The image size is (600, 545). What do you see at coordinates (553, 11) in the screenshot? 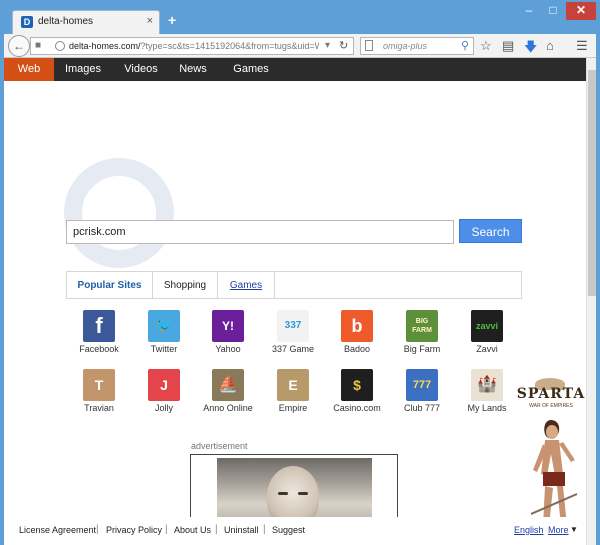
I see `maximize-button: □` at bounding box center [553, 11].